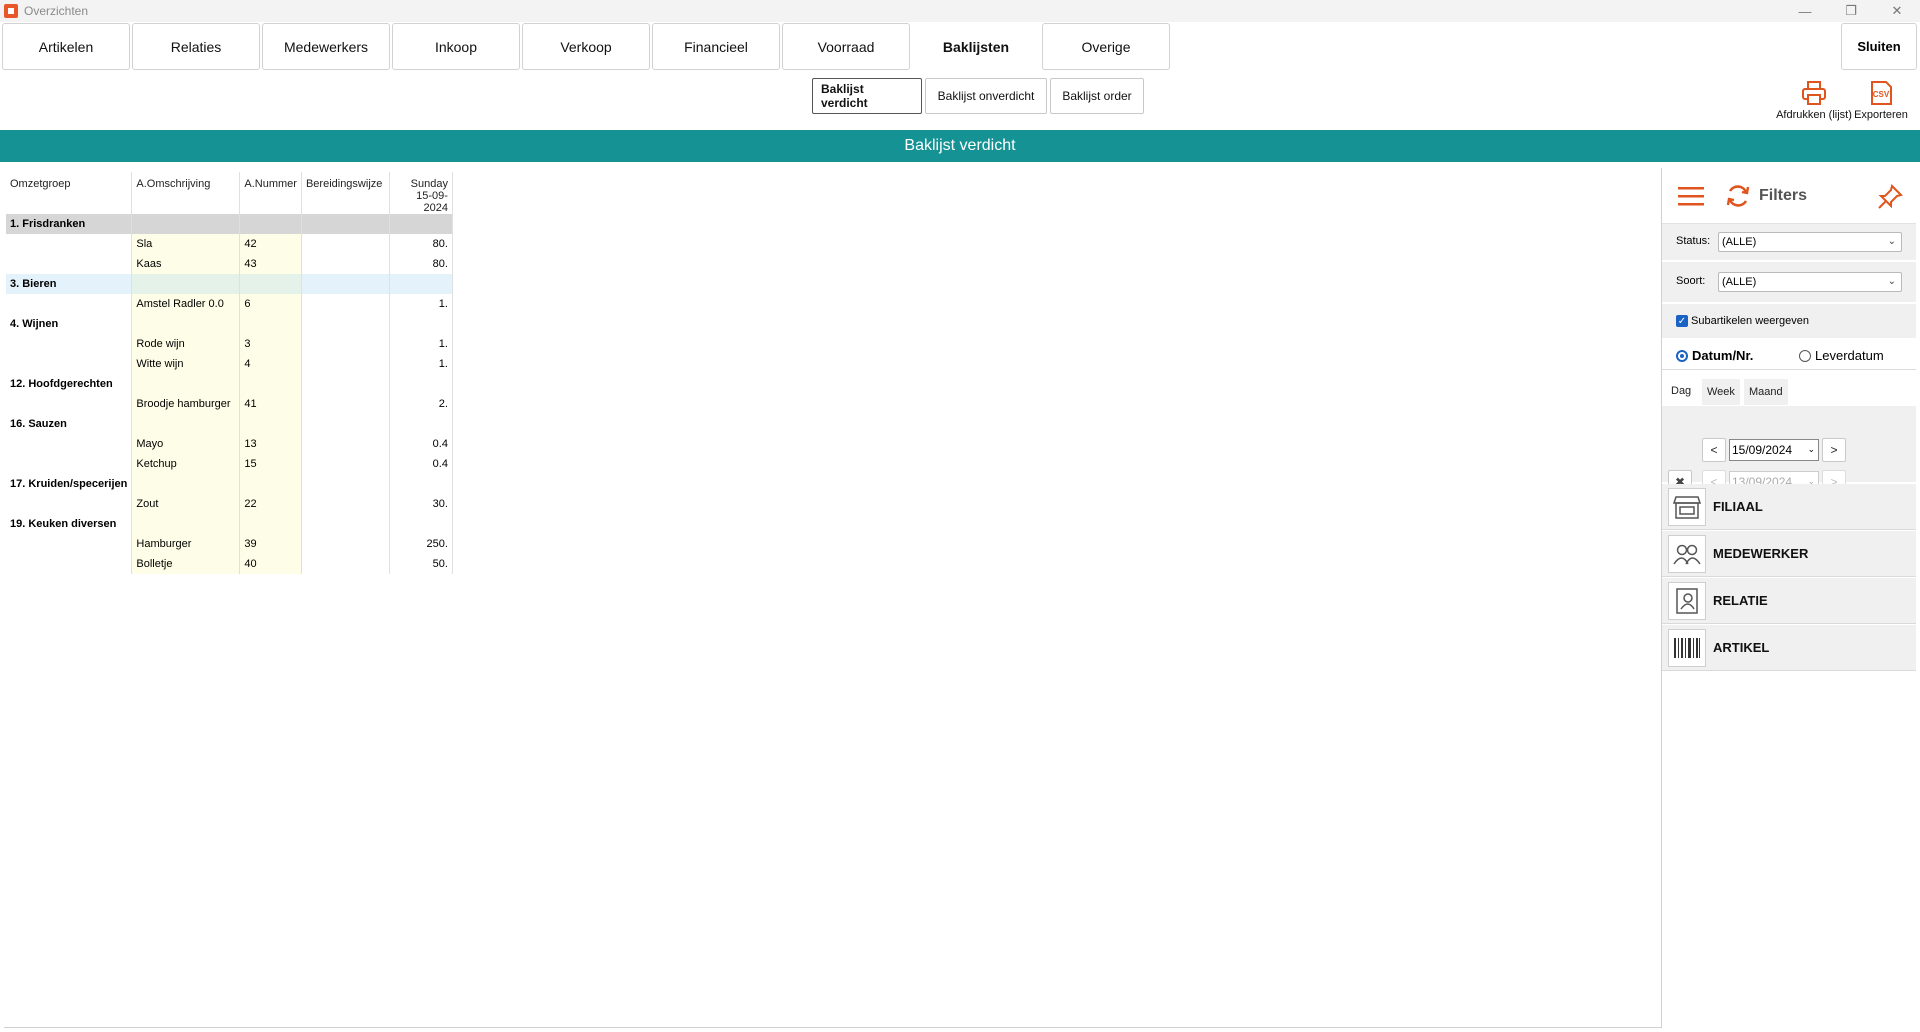 This screenshot has width=1920, height=1032. What do you see at coordinates (270, 564) in the screenshot?
I see `cell-nummer: 40` at bounding box center [270, 564].